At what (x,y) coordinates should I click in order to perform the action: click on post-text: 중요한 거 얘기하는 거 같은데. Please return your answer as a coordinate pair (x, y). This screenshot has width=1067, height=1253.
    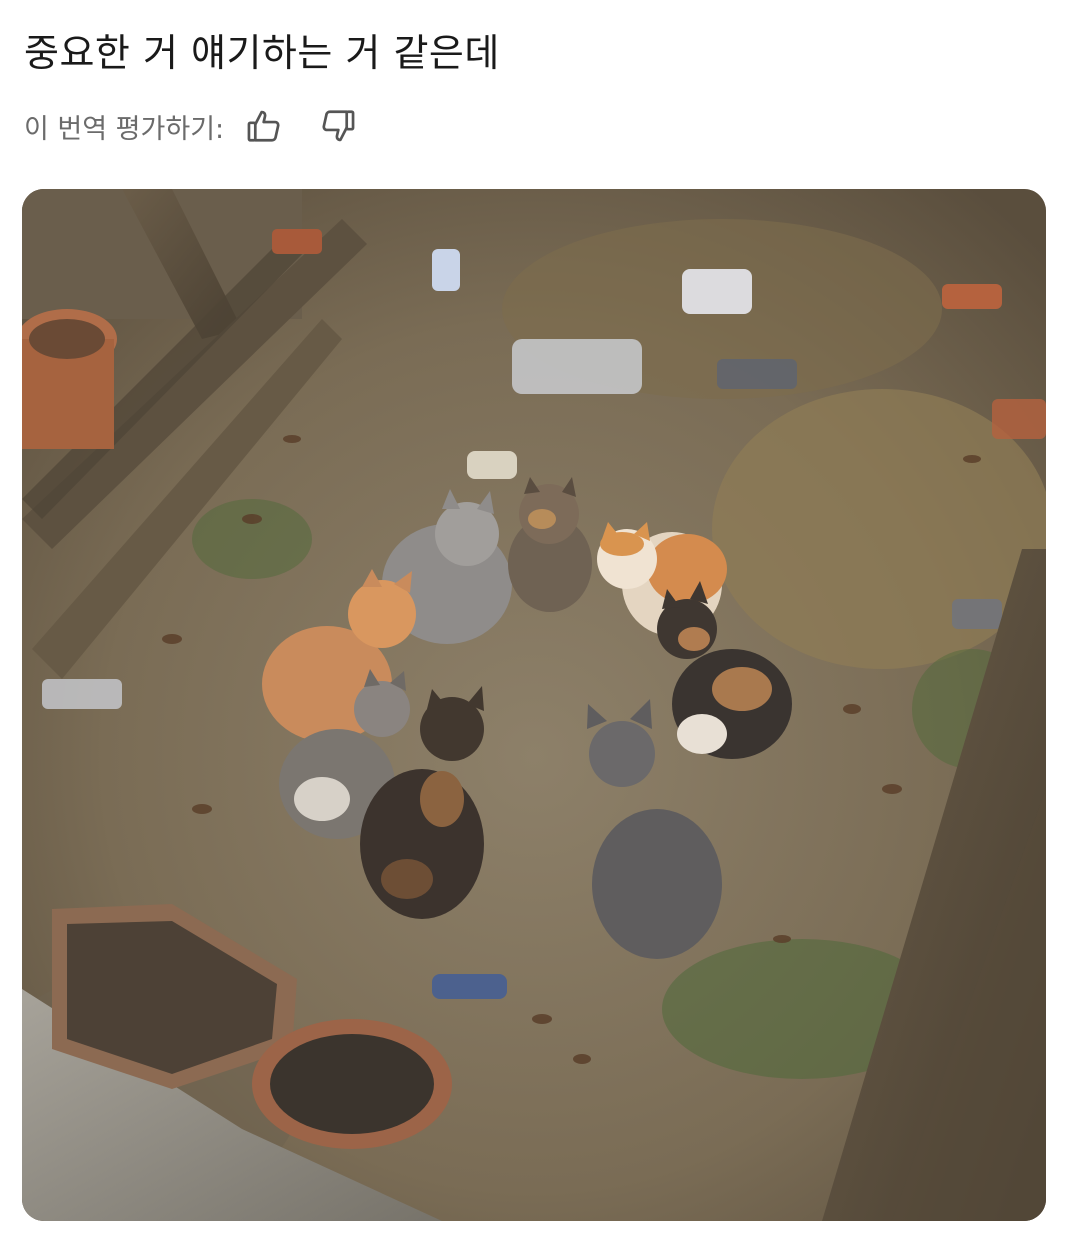
    Looking at the image, I should click on (262, 53).